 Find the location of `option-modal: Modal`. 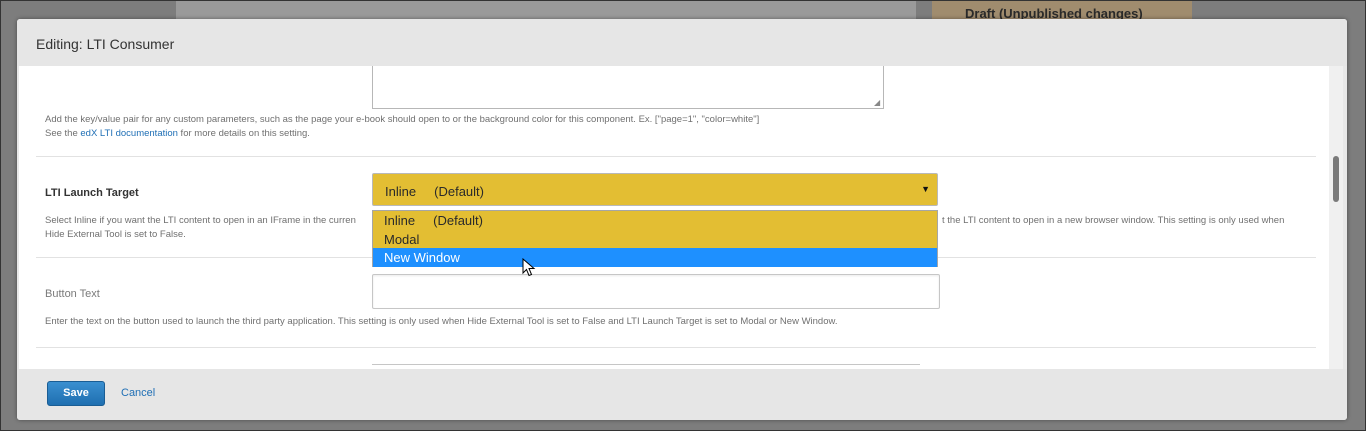

option-modal: Modal is located at coordinates (655, 239).